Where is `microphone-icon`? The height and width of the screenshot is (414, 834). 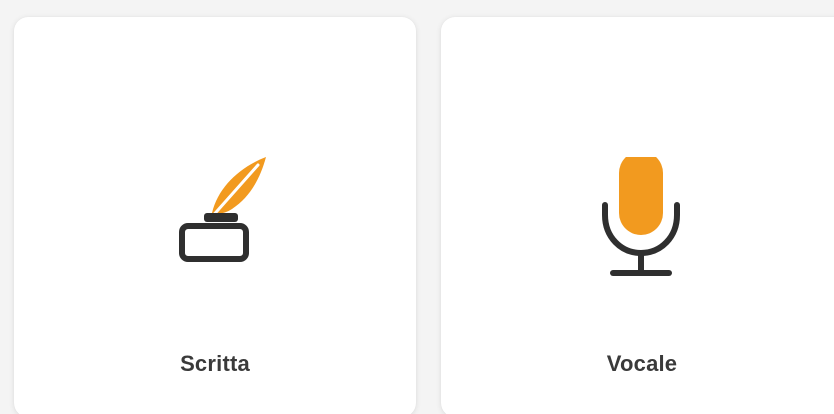 microphone-icon is located at coordinates (641, 216).